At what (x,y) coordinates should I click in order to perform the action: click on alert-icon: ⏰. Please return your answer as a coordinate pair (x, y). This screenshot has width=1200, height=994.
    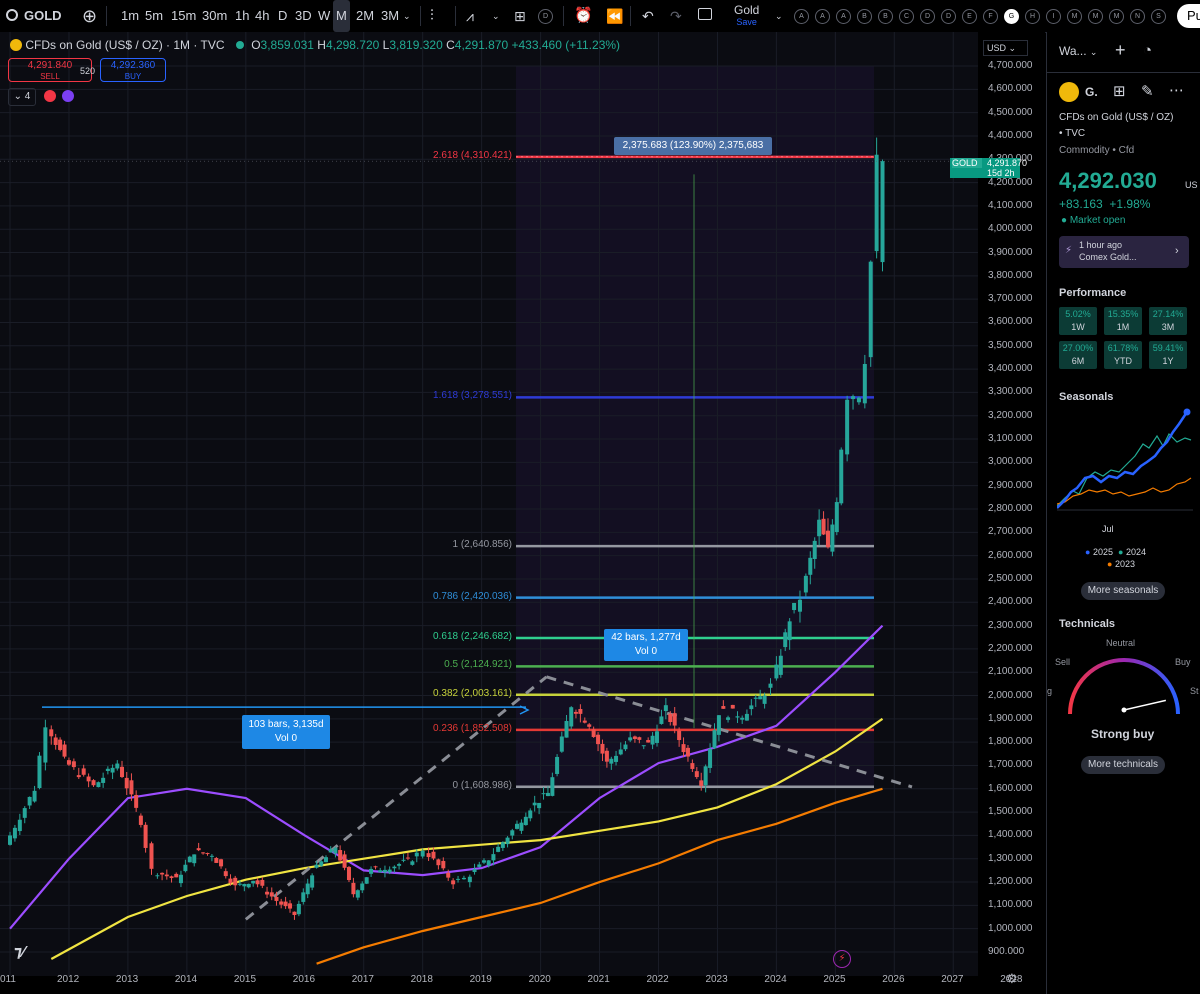
    Looking at the image, I should click on (583, 16).